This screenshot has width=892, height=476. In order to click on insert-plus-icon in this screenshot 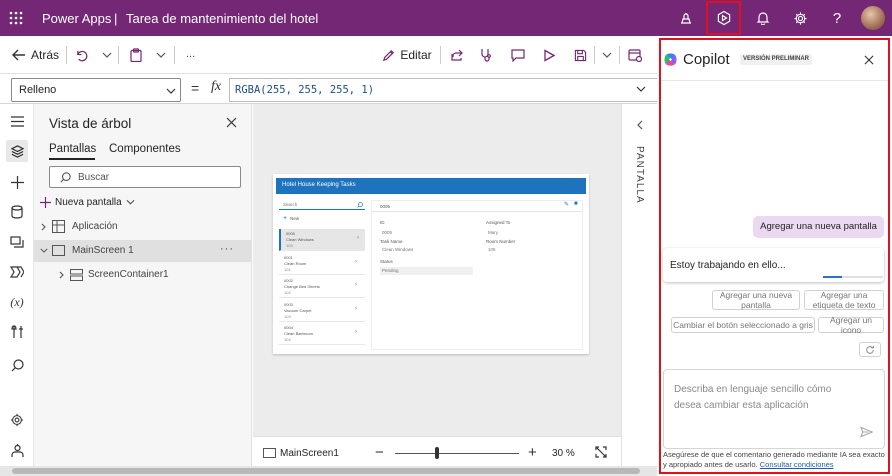, I will do `click(17, 182)`.